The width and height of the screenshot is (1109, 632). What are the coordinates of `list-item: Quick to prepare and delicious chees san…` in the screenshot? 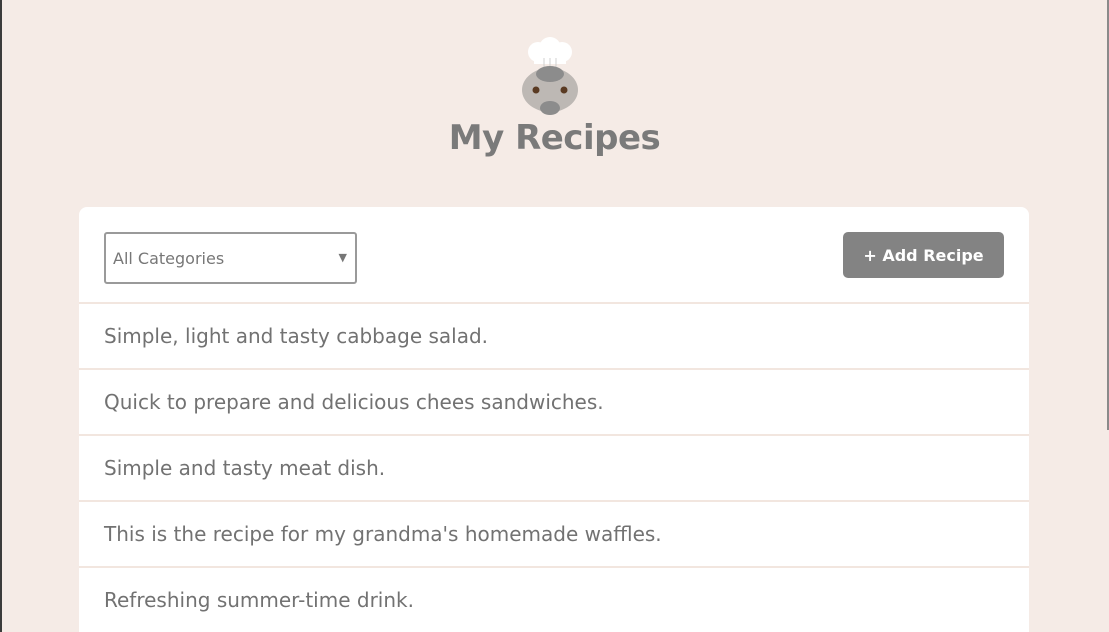 It's located at (554, 403).